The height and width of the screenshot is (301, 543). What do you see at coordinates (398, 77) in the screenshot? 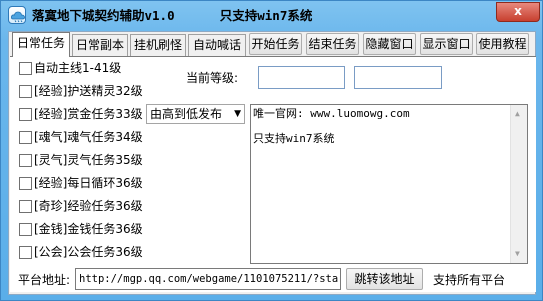
I see `level-input-secondary` at bounding box center [398, 77].